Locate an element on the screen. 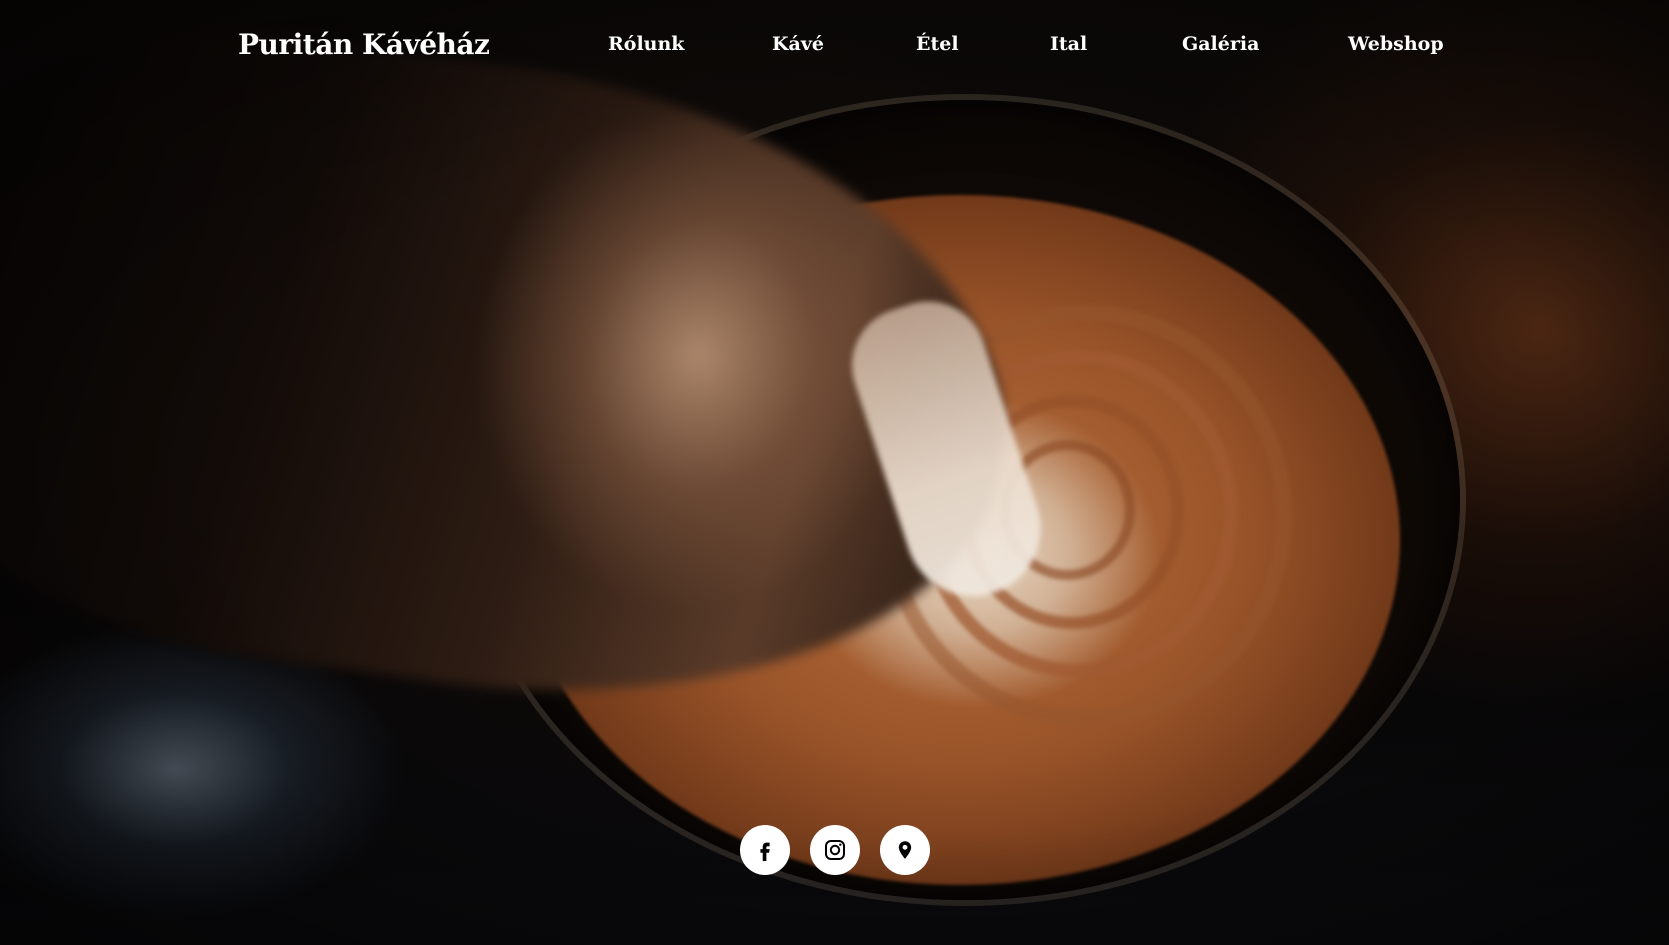 This screenshot has height=945, width=1669. instagram-button is located at coordinates (835, 850).